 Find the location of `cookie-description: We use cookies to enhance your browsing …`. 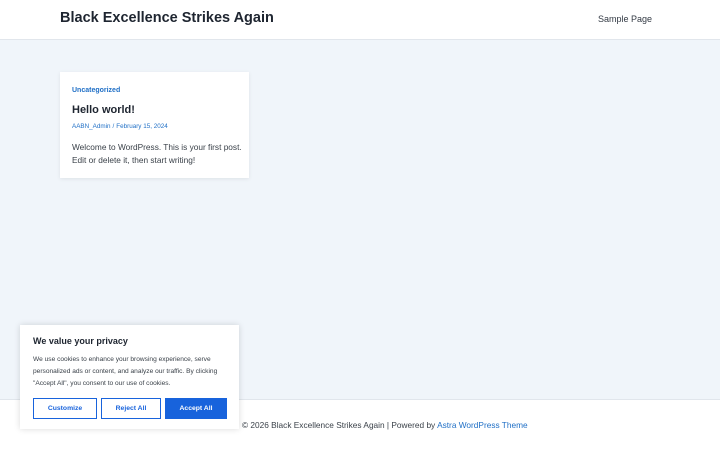

cookie-description: We use cookies to enhance your browsing … is located at coordinates (125, 371).